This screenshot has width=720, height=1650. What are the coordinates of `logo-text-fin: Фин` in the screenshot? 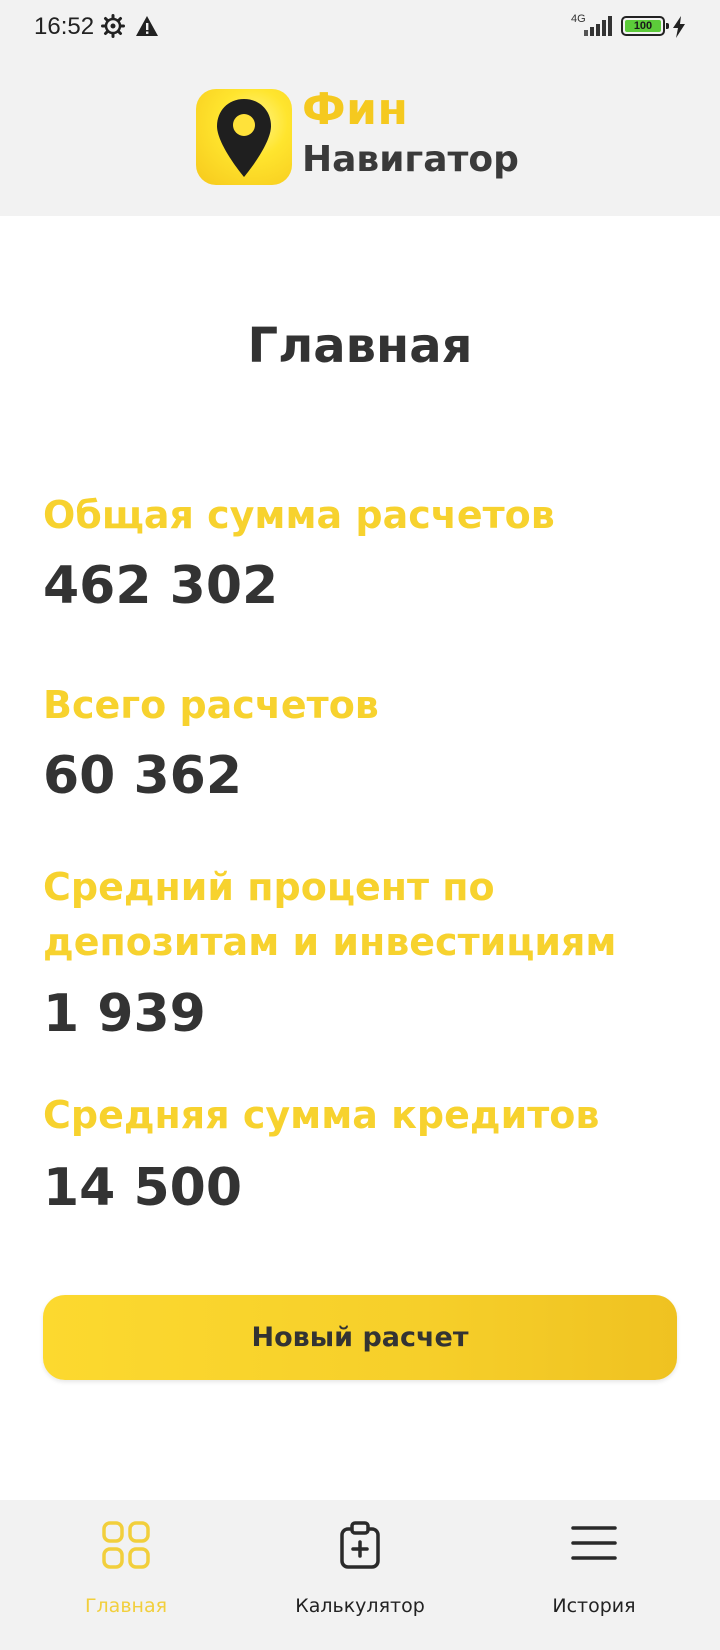 It's located at (355, 109).